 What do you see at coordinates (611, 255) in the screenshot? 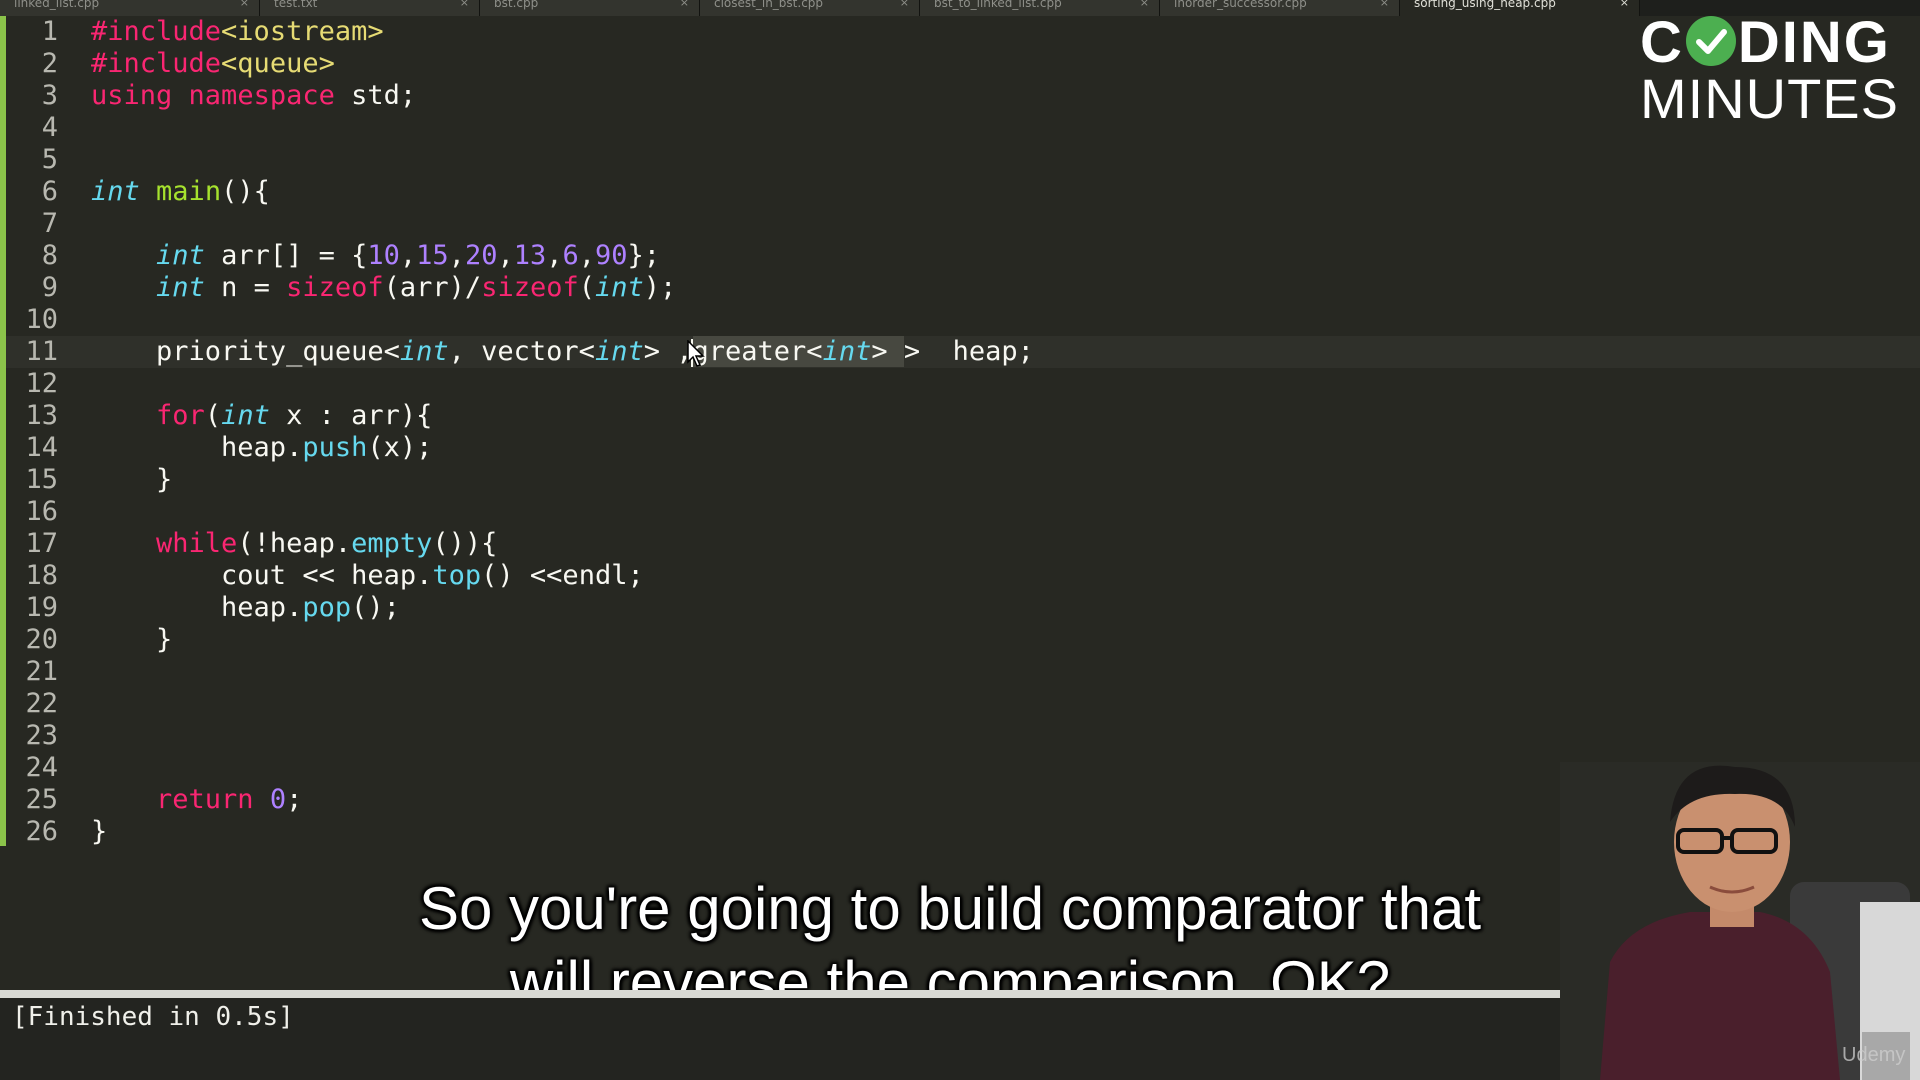
I see `code-token: 90` at bounding box center [611, 255].